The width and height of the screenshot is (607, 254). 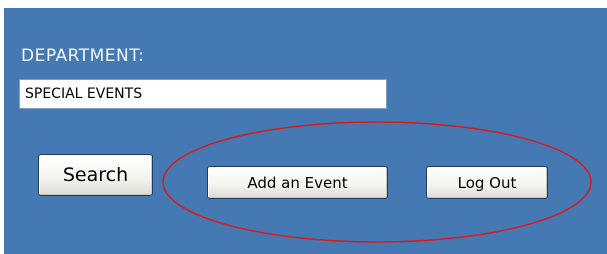 I want to click on department-input, so click(x=203, y=94).